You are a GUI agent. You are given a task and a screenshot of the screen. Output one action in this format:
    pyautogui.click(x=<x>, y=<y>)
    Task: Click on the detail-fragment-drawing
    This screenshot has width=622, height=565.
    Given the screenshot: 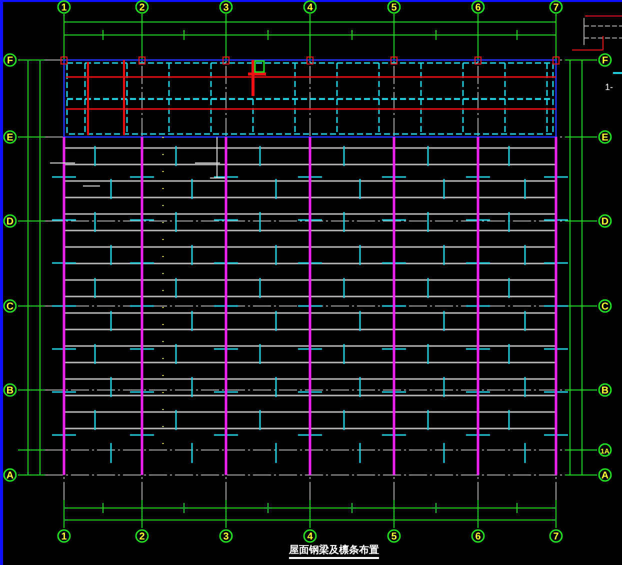 What is the action you would take?
    pyautogui.click(x=597, y=45)
    